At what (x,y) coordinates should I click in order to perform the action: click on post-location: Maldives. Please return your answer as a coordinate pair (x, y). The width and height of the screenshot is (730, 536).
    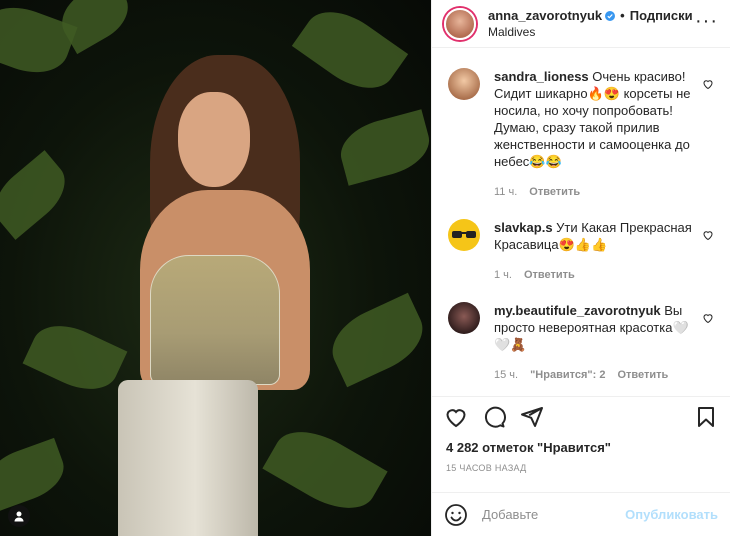
    Looking at the image, I should click on (590, 32).